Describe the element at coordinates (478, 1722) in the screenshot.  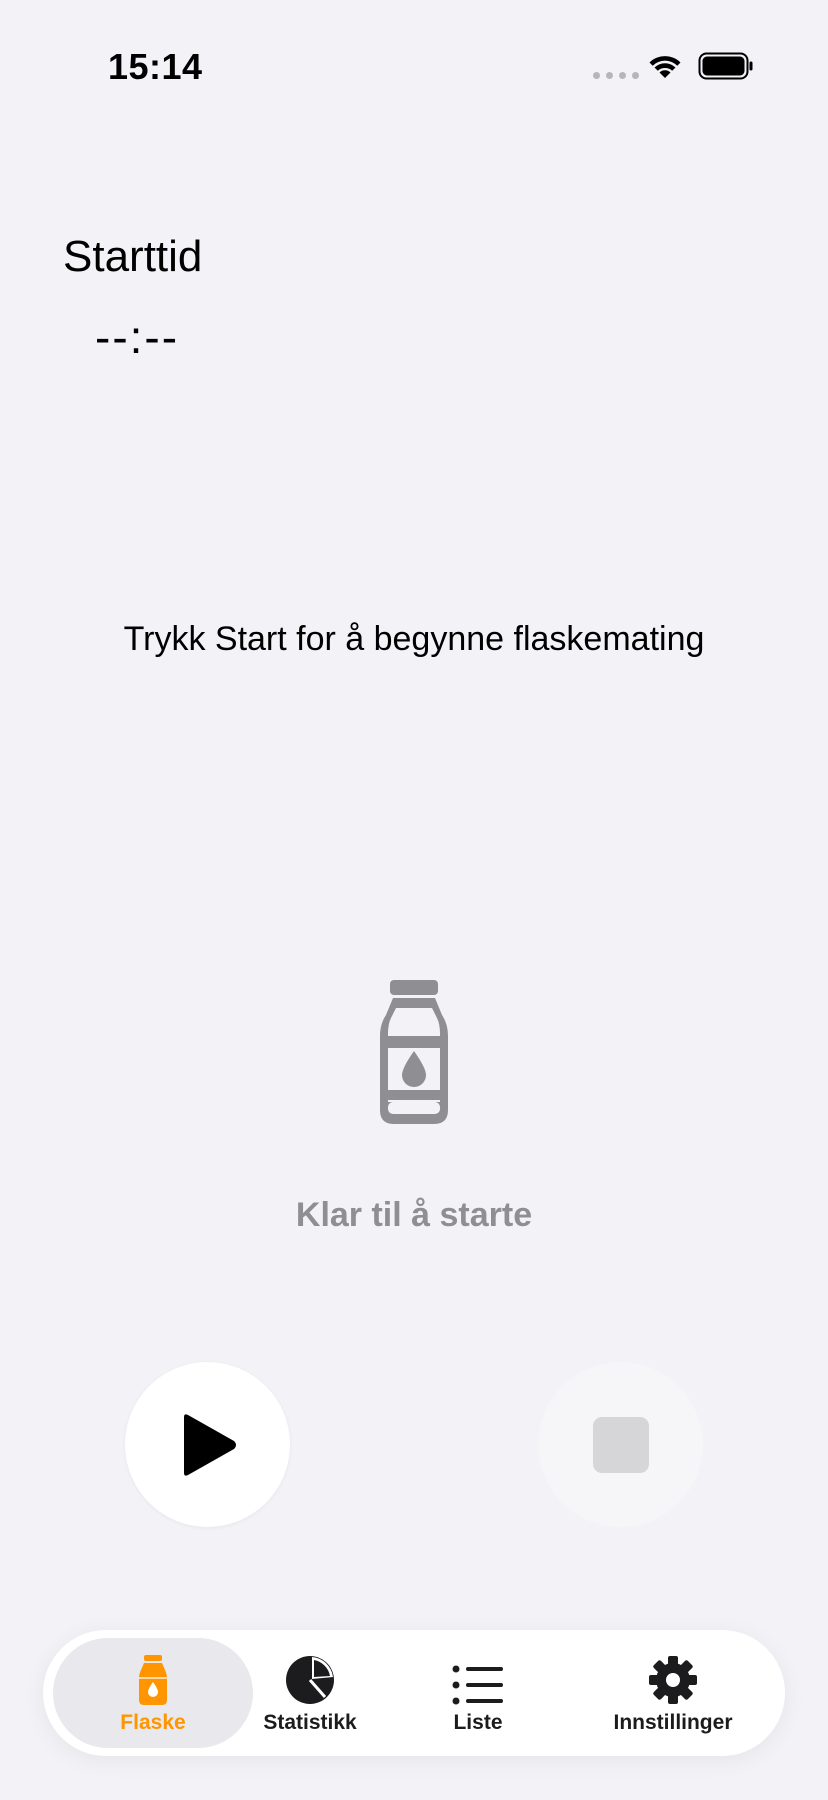
I see `tab-label: Liste` at that location.